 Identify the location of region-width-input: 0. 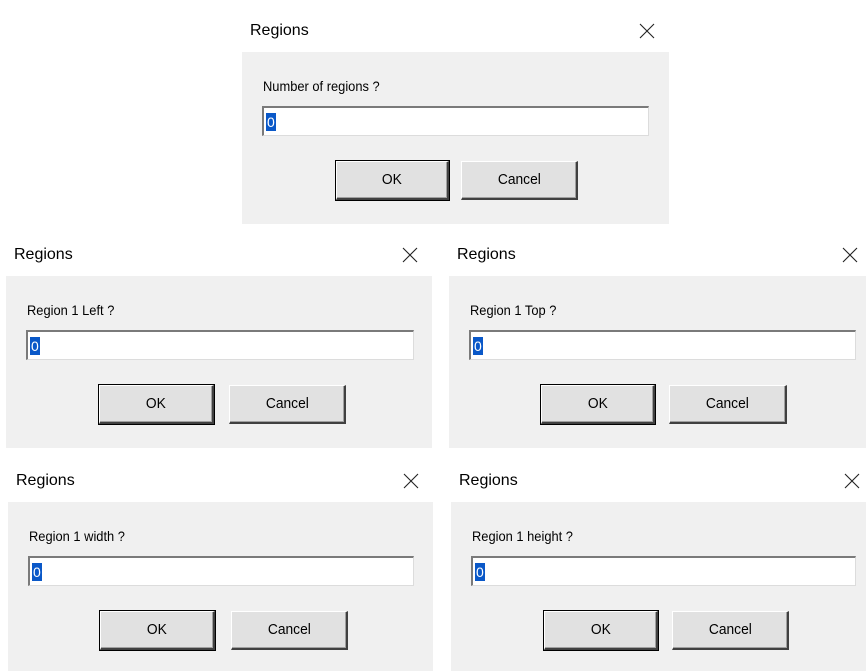
(221, 571).